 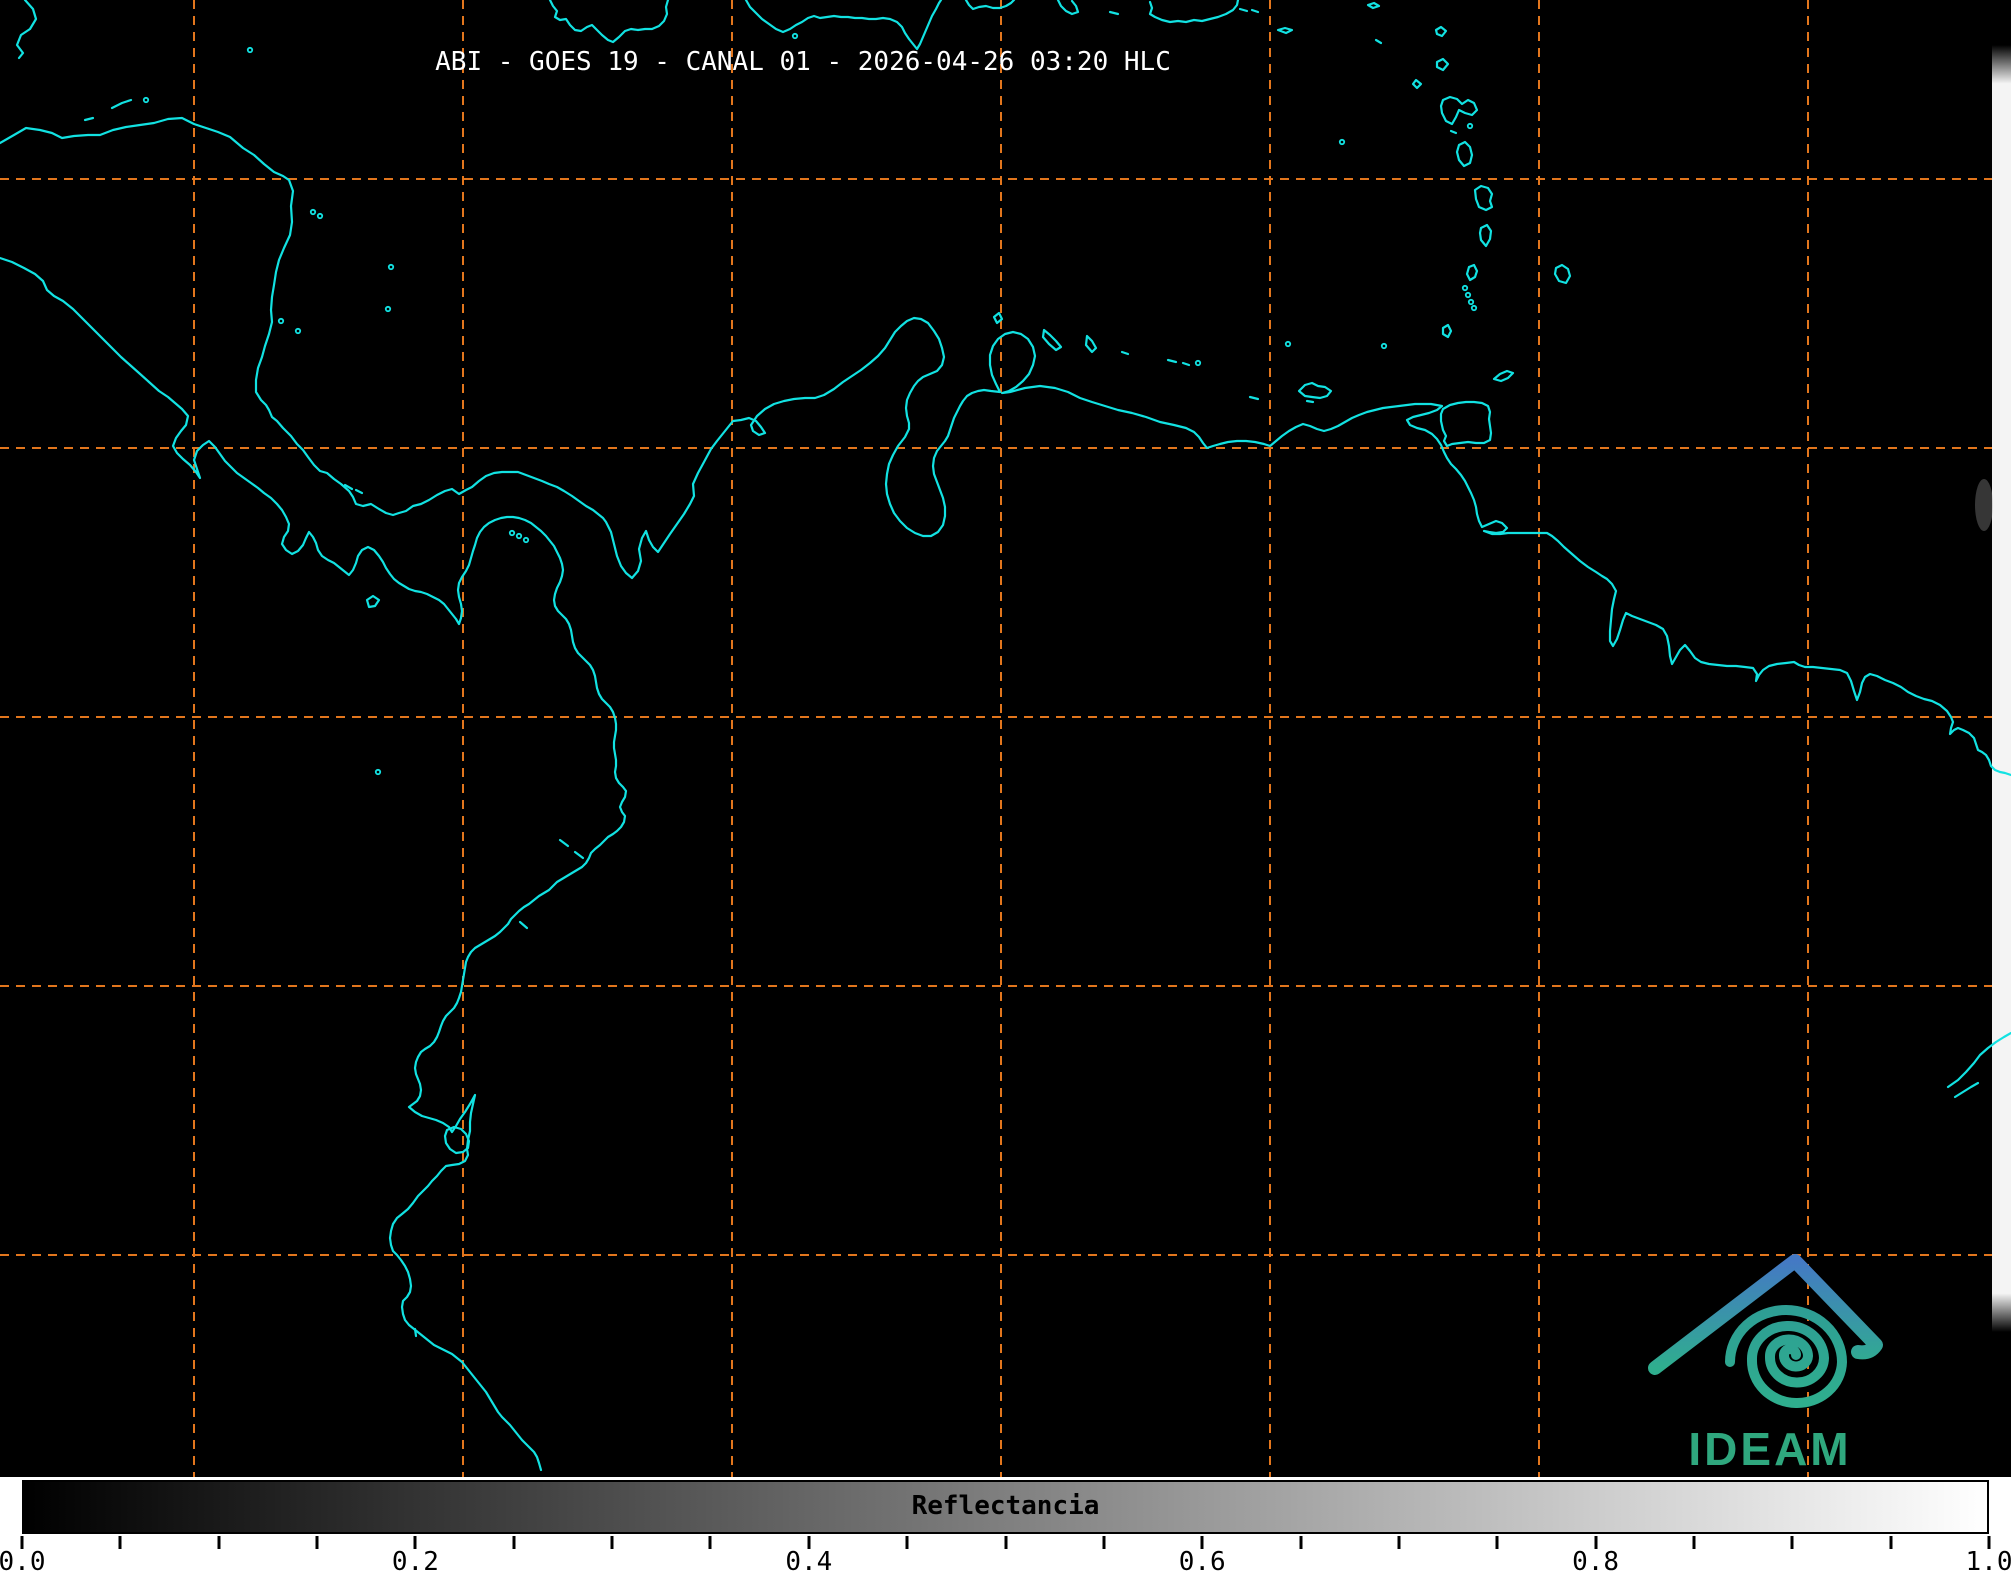 What do you see at coordinates (2001, 688) in the screenshot?
I see `scan-edge-rect` at bounding box center [2001, 688].